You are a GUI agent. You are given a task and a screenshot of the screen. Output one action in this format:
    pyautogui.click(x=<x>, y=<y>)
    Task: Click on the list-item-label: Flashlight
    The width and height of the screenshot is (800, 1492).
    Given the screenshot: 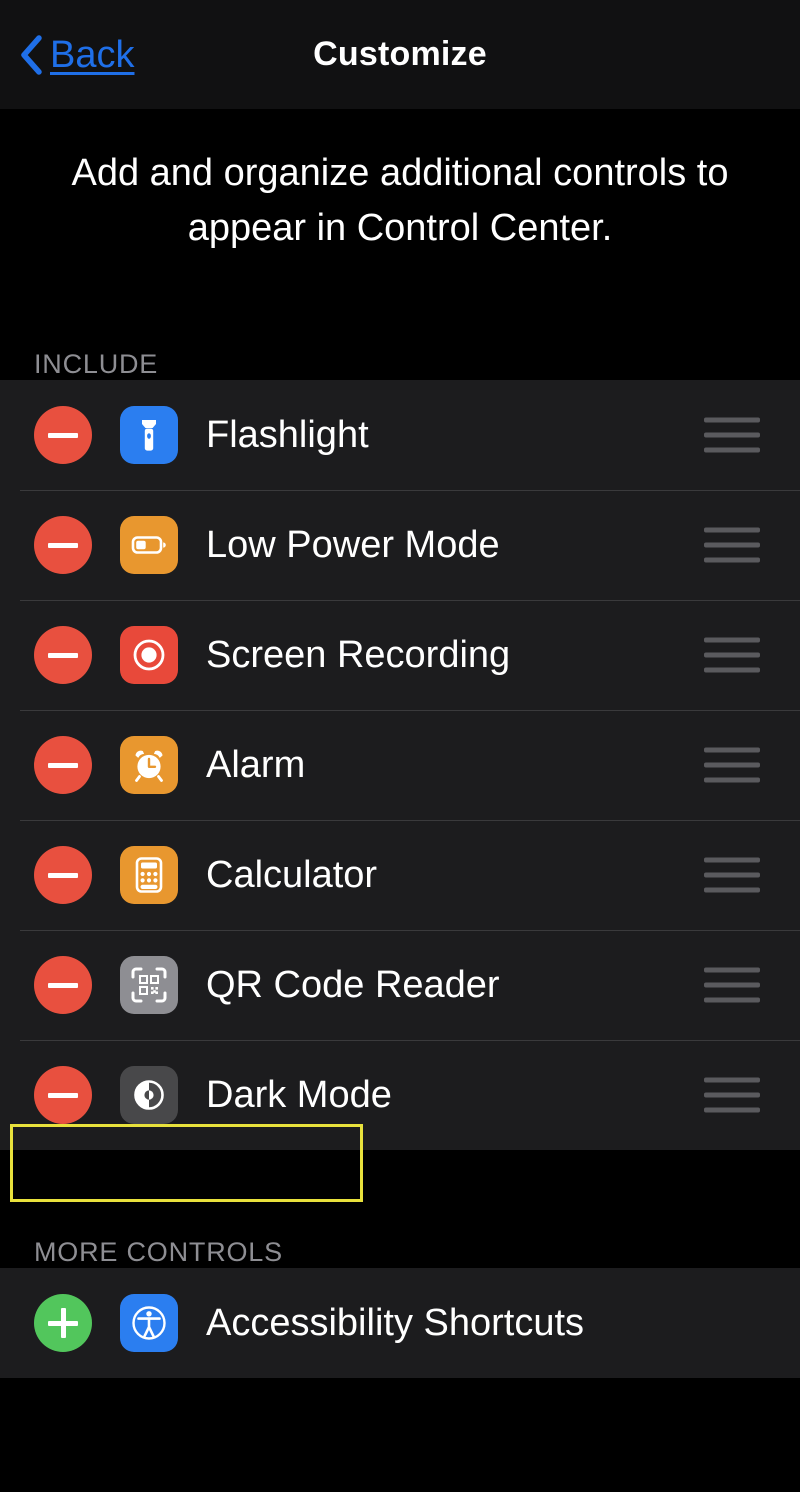 What is the action you would take?
    pyautogui.click(x=287, y=434)
    